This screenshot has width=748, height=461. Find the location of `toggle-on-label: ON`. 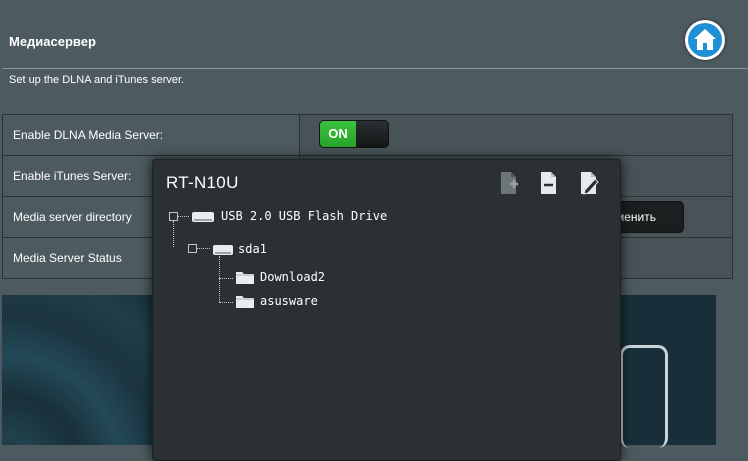

toggle-on-label: ON is located at coordinates (338, 133).